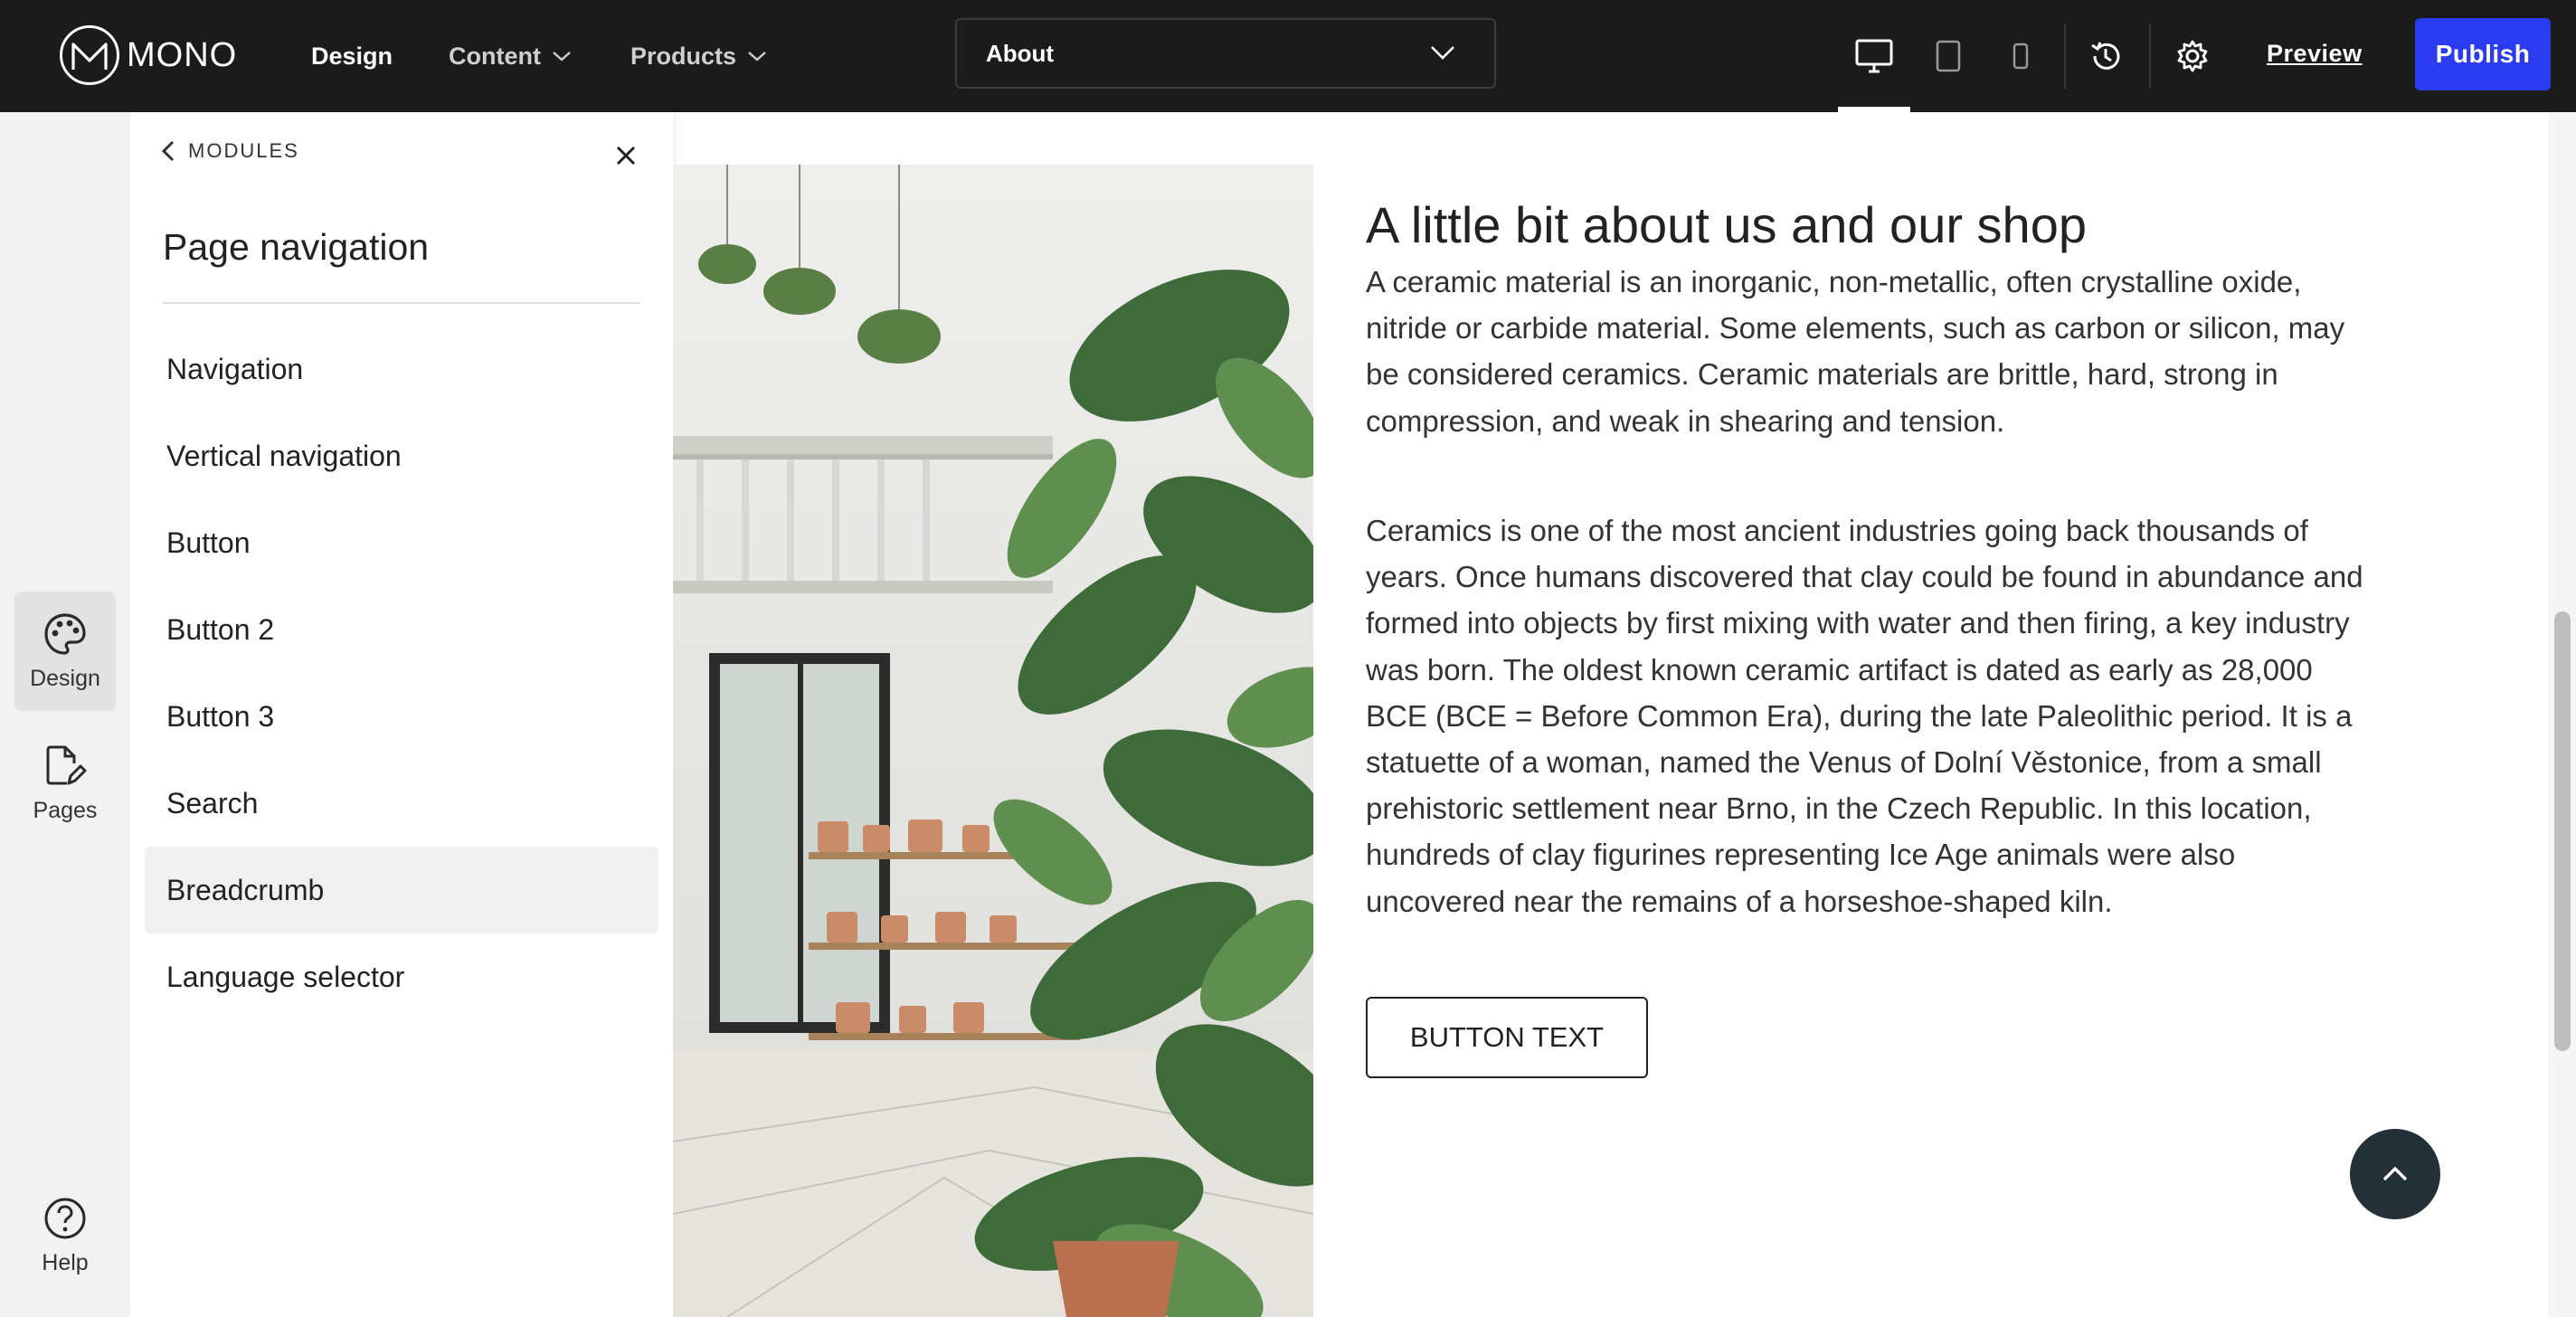  Describe the element at coordinates (1874, 56) in the screenshot. I see `desktop-icon` at that location.